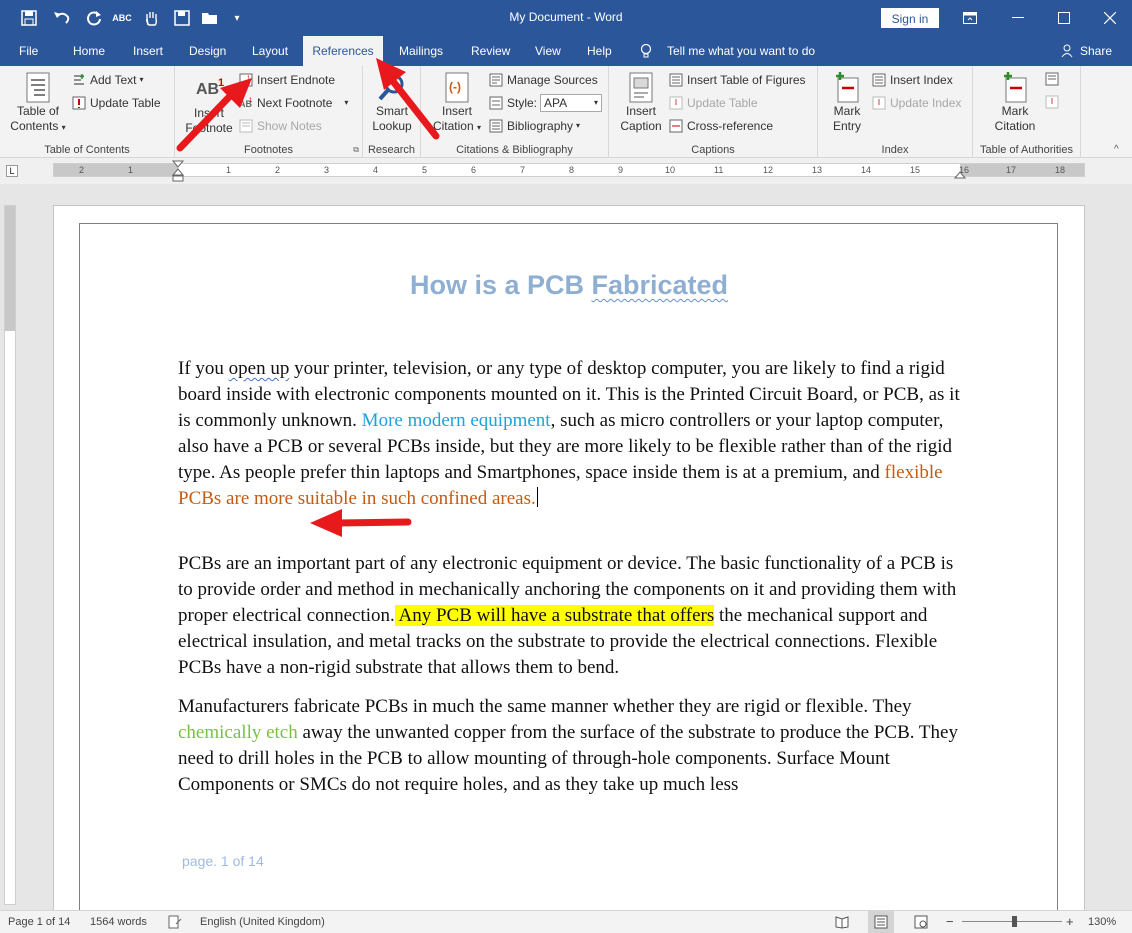 This screenshot has height=933, width=1132. What do you see at coordinates (921, 922) in the screenshot?
I see `web-layout-icon` at bounding box center [921, 922].